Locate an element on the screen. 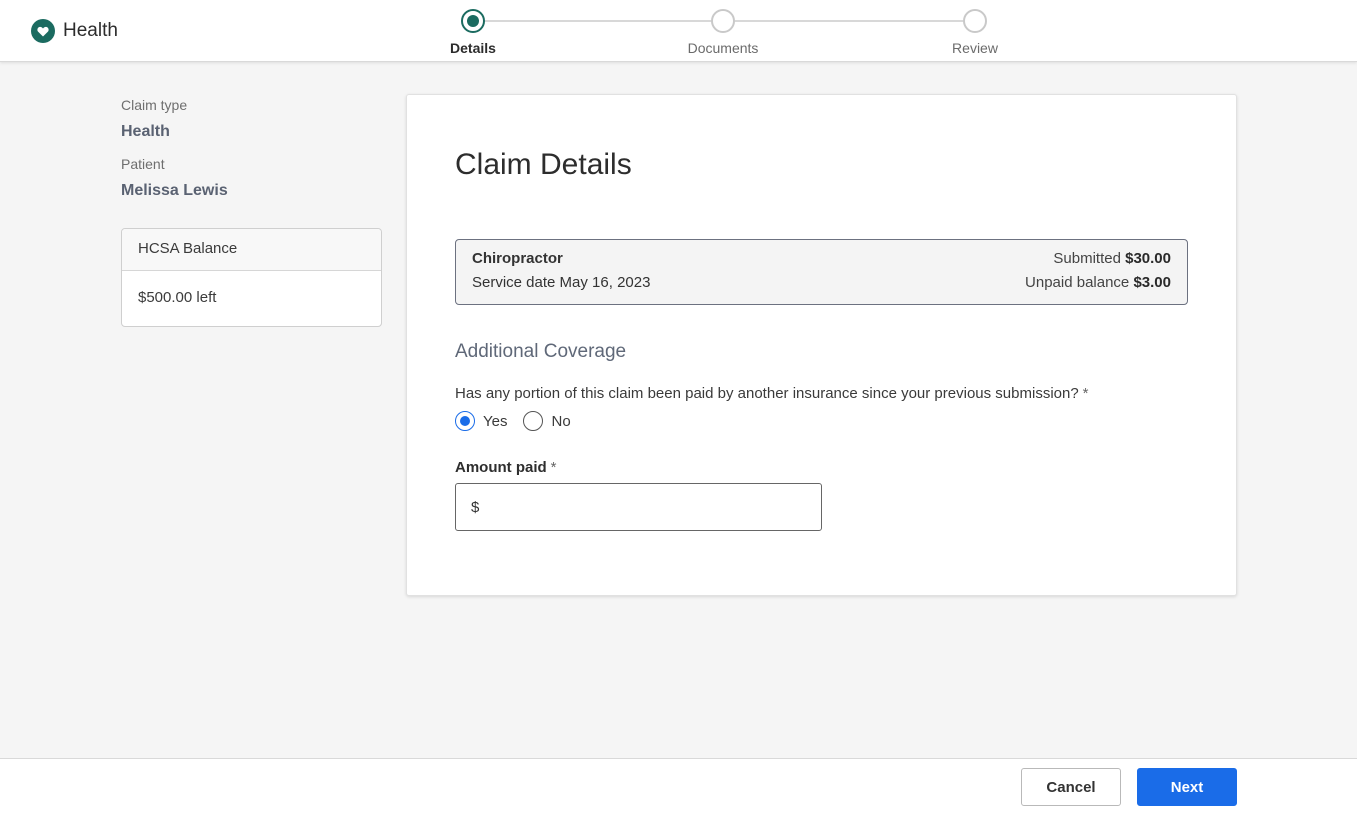 The image size is (1357, 813). amount-paid-input is located at coordinates (653, 507).